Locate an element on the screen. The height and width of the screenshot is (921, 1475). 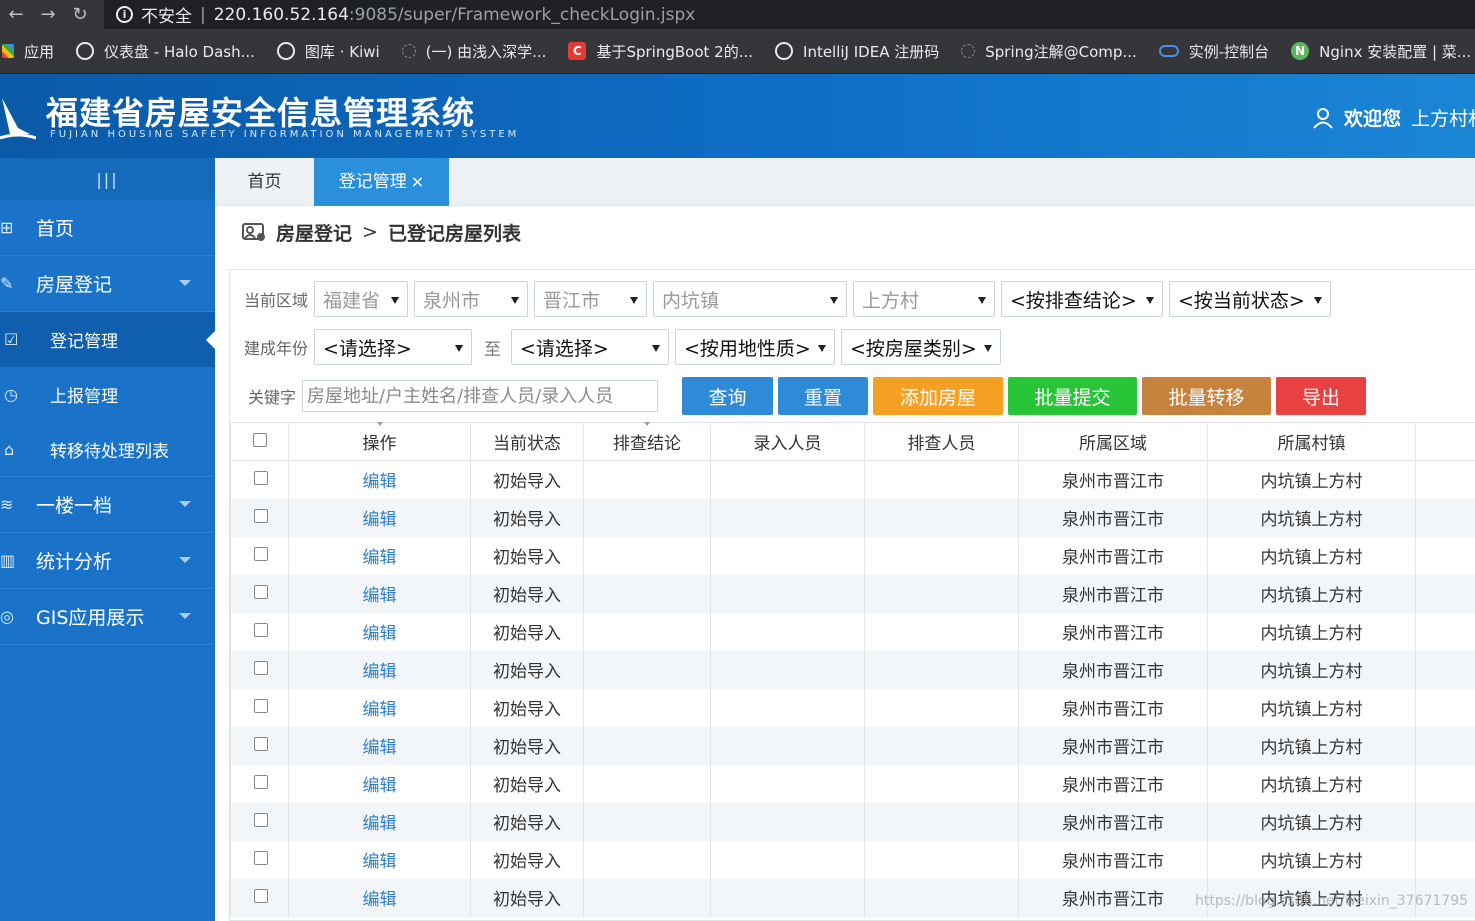
land-use-select: <按用地性质> is located at coordinates (755, 347).